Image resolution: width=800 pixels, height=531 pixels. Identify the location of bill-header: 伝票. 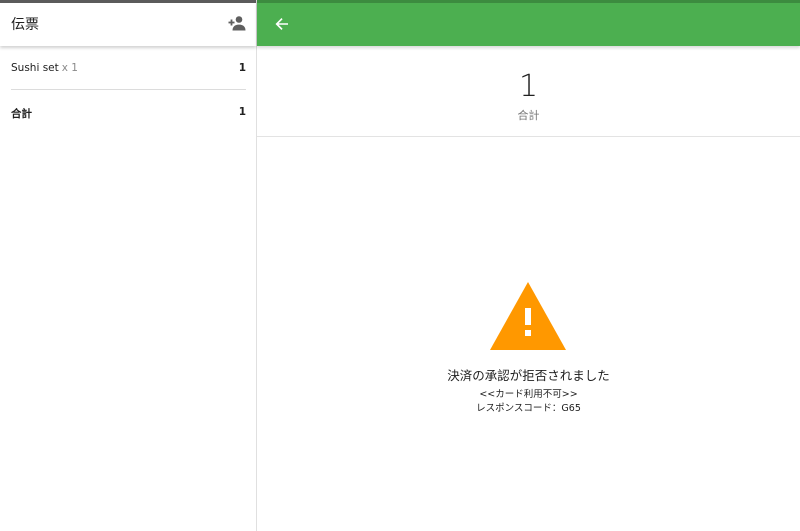
(128, 23).